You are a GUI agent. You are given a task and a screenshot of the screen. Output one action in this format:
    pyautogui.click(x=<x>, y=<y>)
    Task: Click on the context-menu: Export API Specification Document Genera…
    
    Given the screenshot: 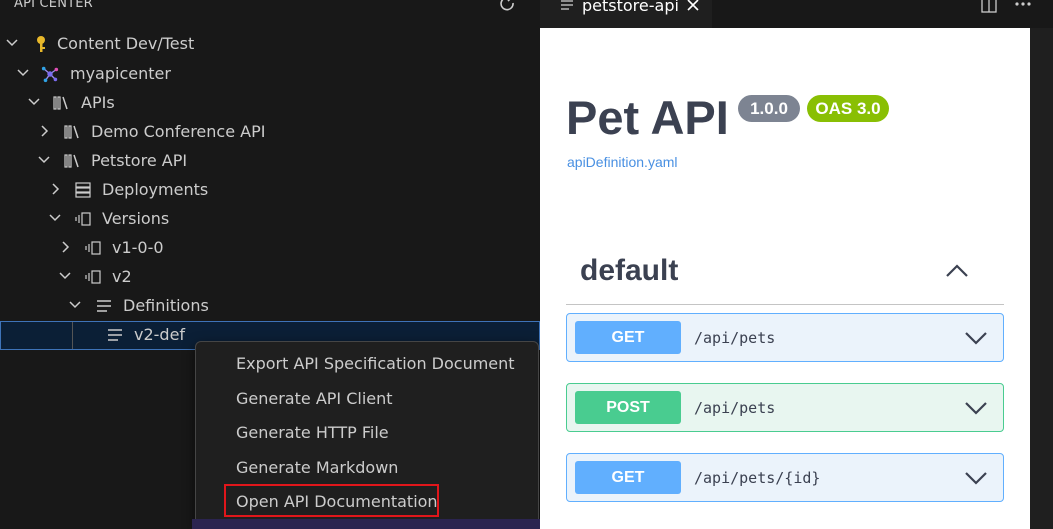 What is the action you would take?
    pyautogui.click(x=367, y=435)
    